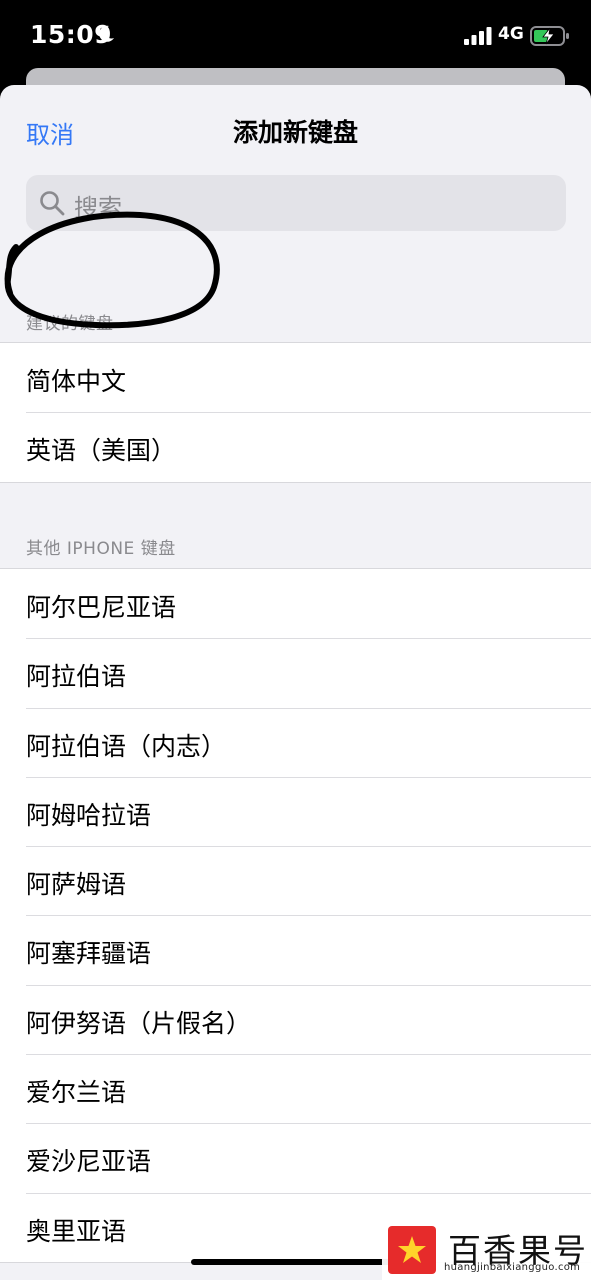 This screenshot has width=591, height=1280. I want to click on list-item-label: 奥里亚语, so click(76, 1231).